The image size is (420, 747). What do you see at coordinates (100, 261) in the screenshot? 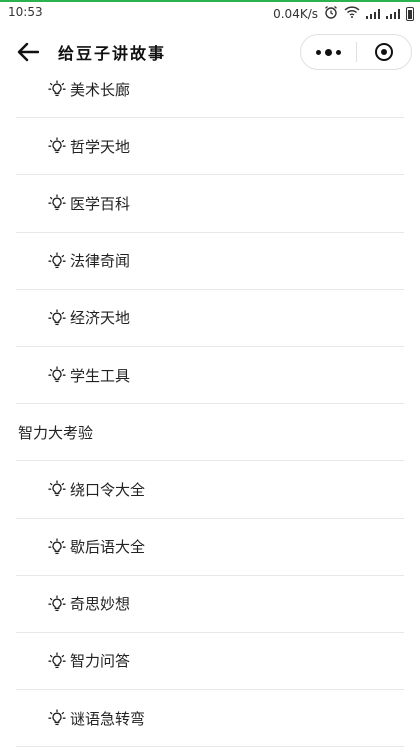
I see `list-item-label: 法律奇闻` at bounding box center [100, 261].